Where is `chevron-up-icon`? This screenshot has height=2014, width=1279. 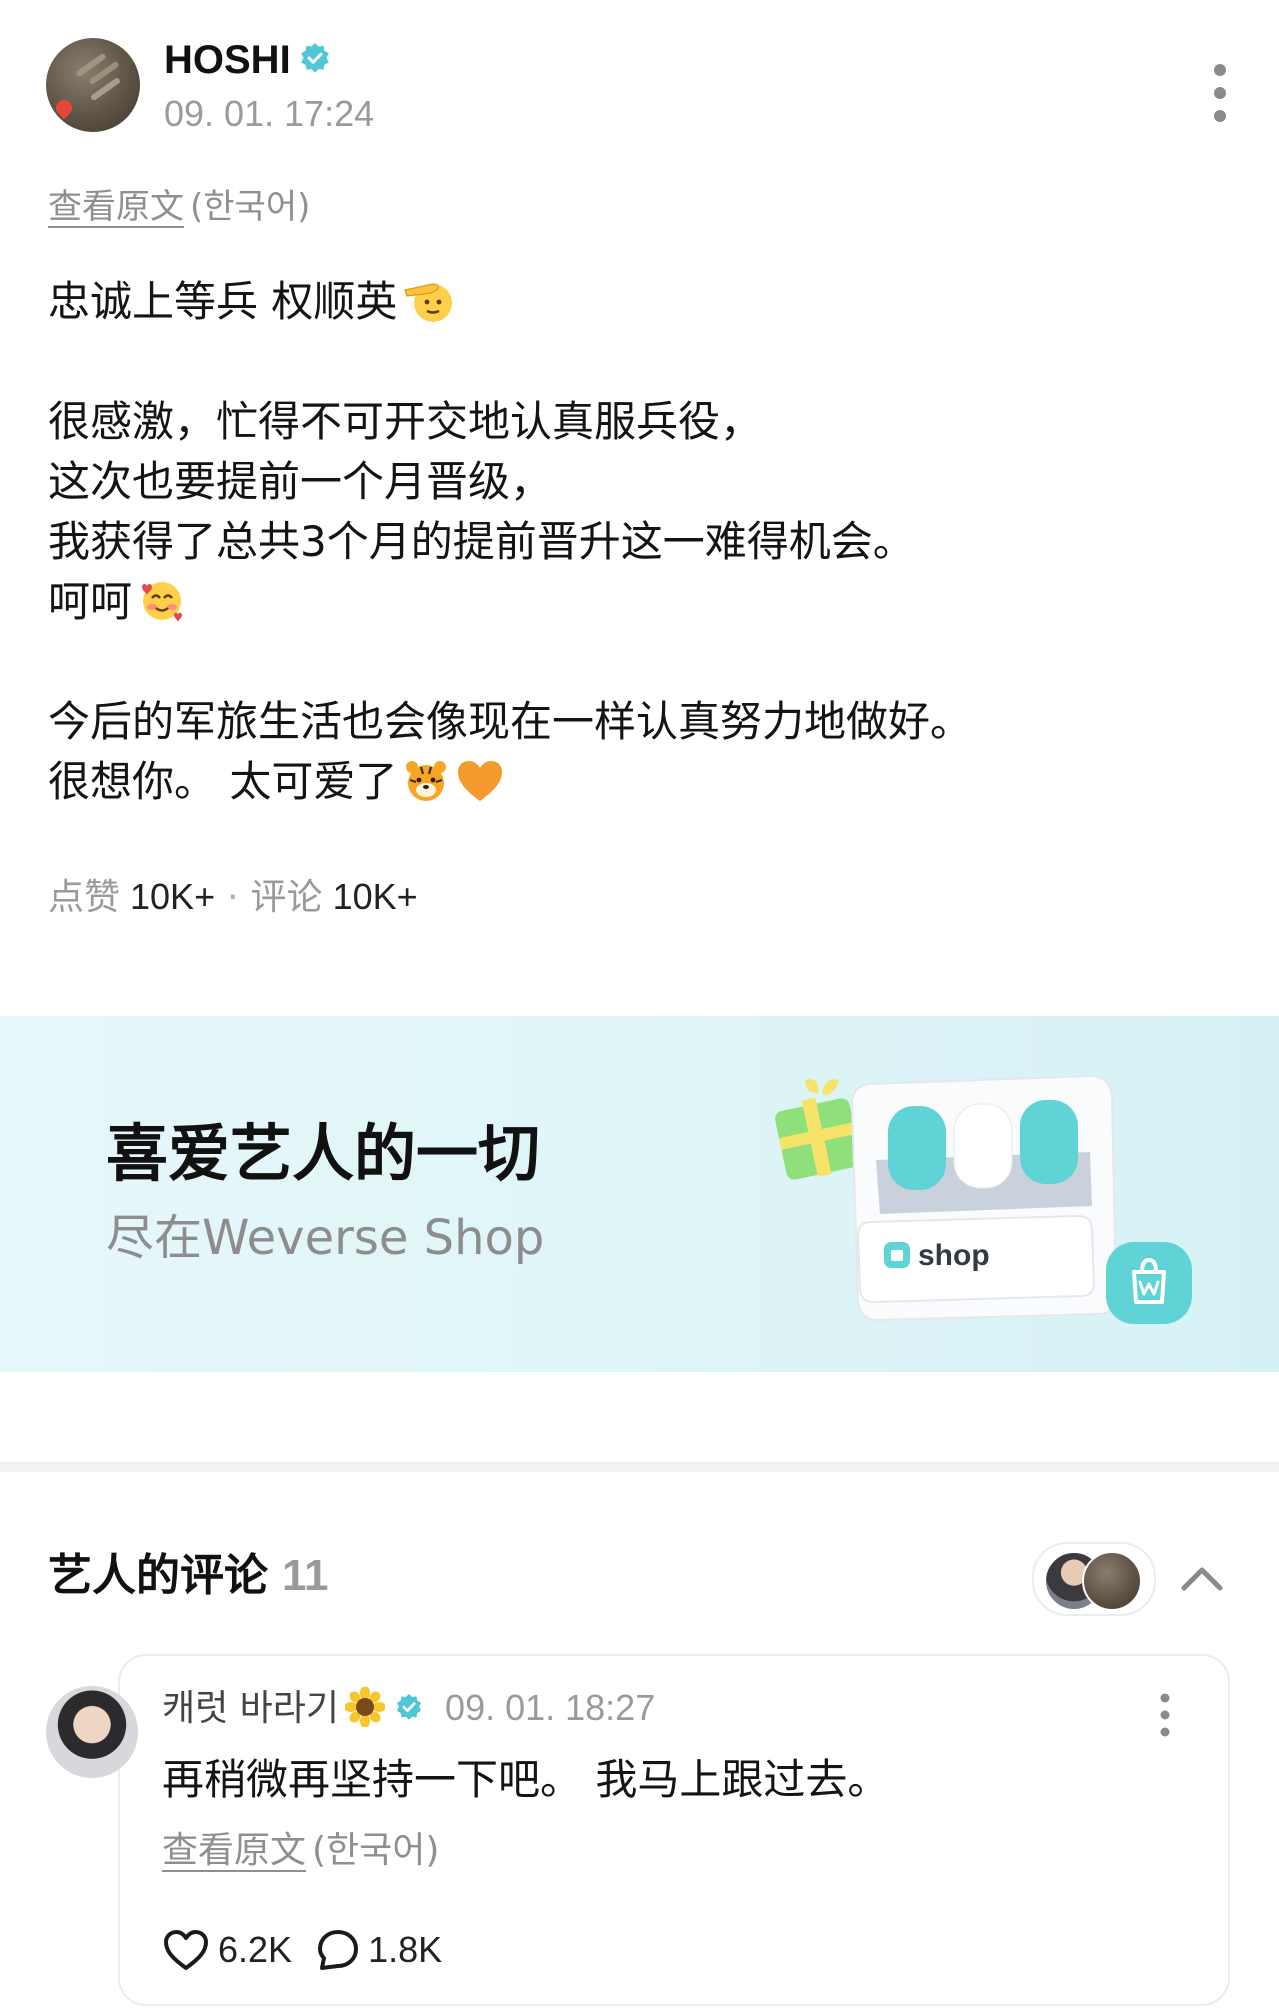
chevron-up-icon is located at coordinates (1202, 1578).